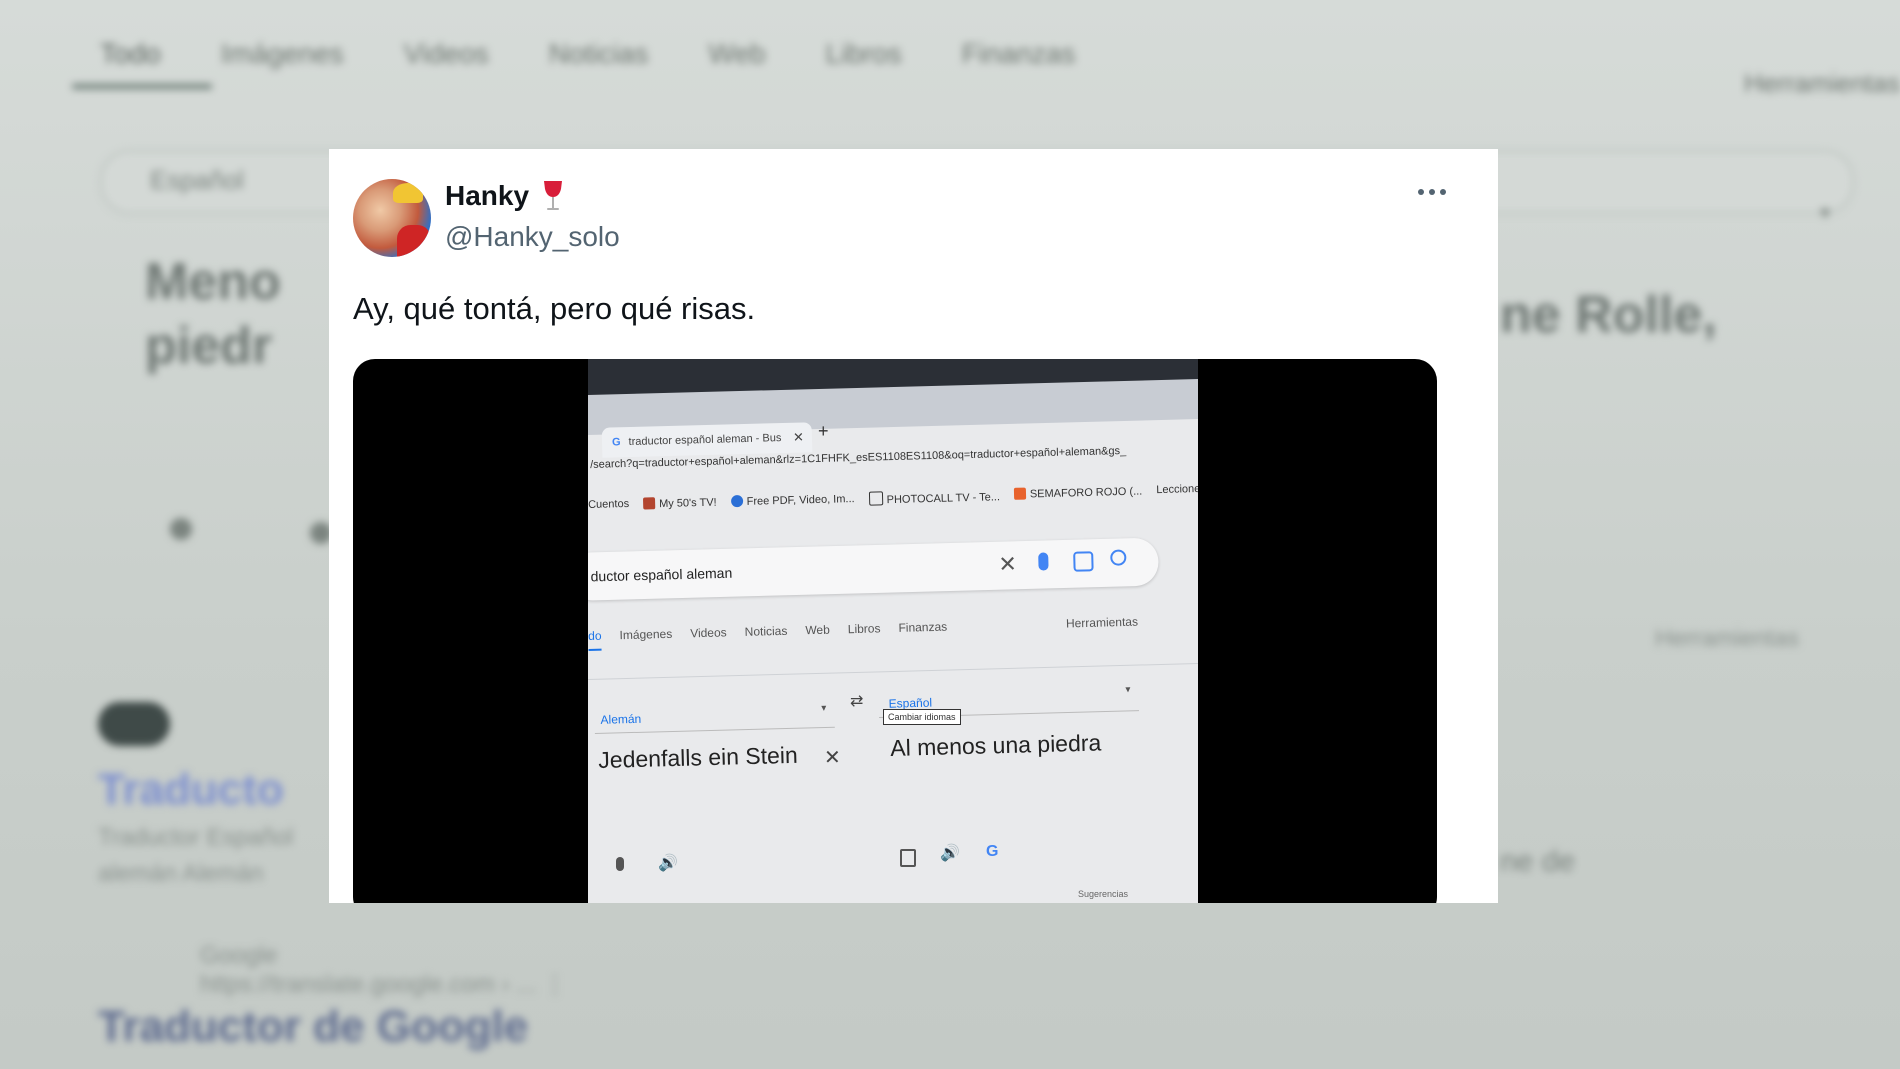 The image size is (1900, 1069). What do you see at coordinates (1118, 557) in the screenshot?
I see `search-icon` at bounding box center [1118, 557].